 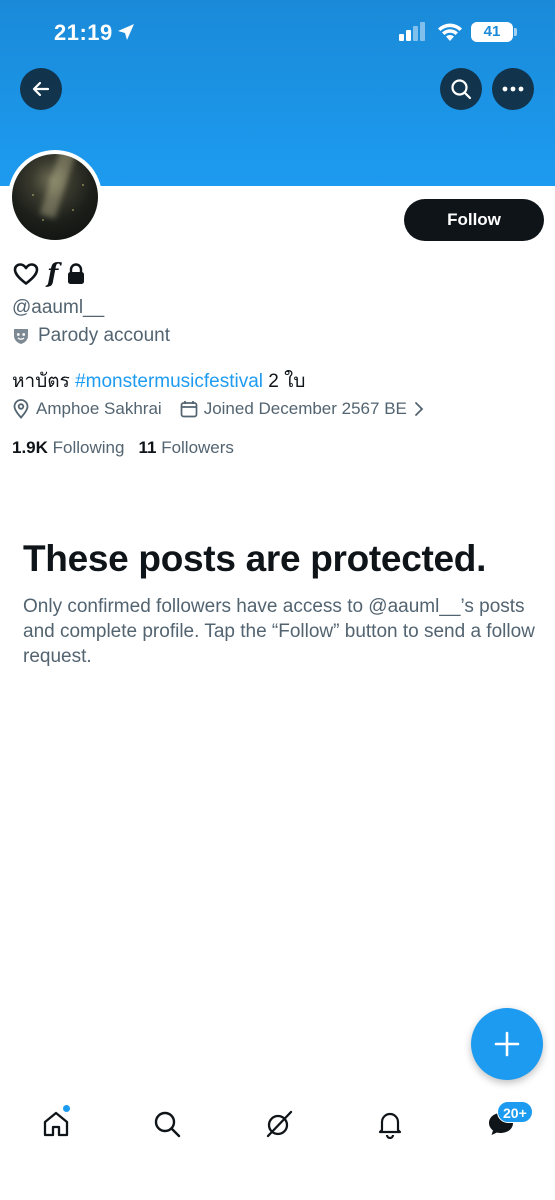 I want to click on parody-label: Parody account, so click(x=91, y=336).